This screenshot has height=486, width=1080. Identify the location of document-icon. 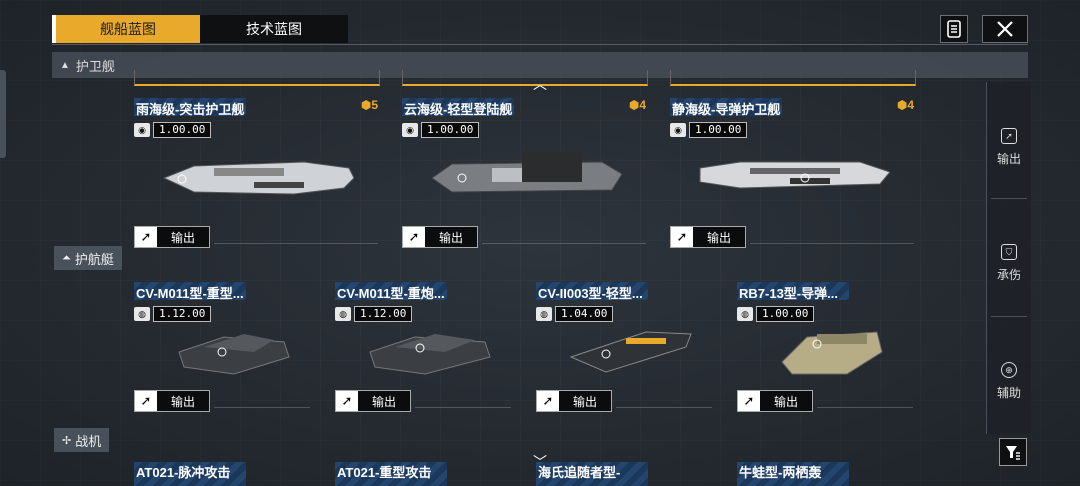
(954, 29).